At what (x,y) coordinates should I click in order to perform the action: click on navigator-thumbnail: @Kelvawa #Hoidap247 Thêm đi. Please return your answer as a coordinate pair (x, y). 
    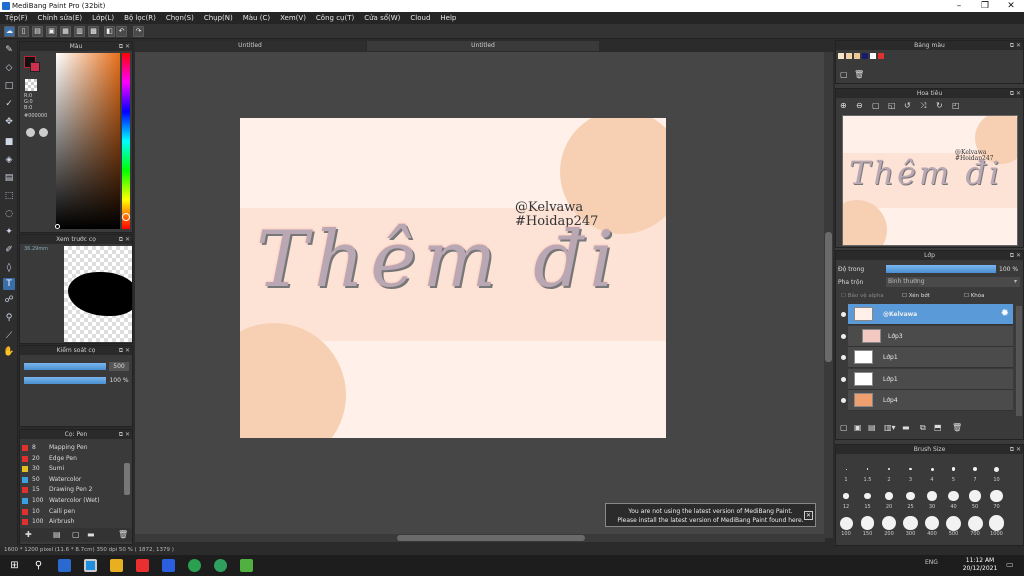
    Looking at the image, I should click on (930, 180).